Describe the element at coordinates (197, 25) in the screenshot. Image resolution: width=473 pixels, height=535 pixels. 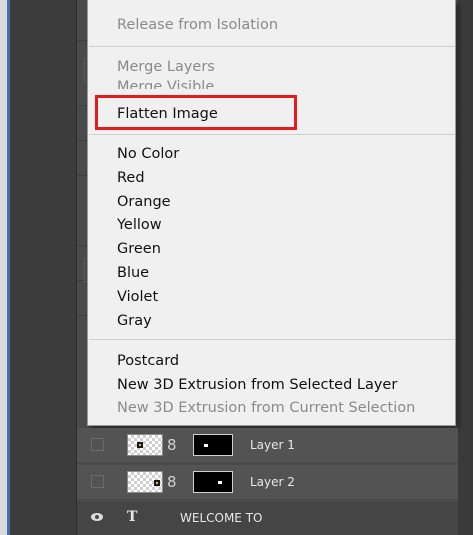
I see `menu-item-release-from-isolation: Release from Isolation` at that location.